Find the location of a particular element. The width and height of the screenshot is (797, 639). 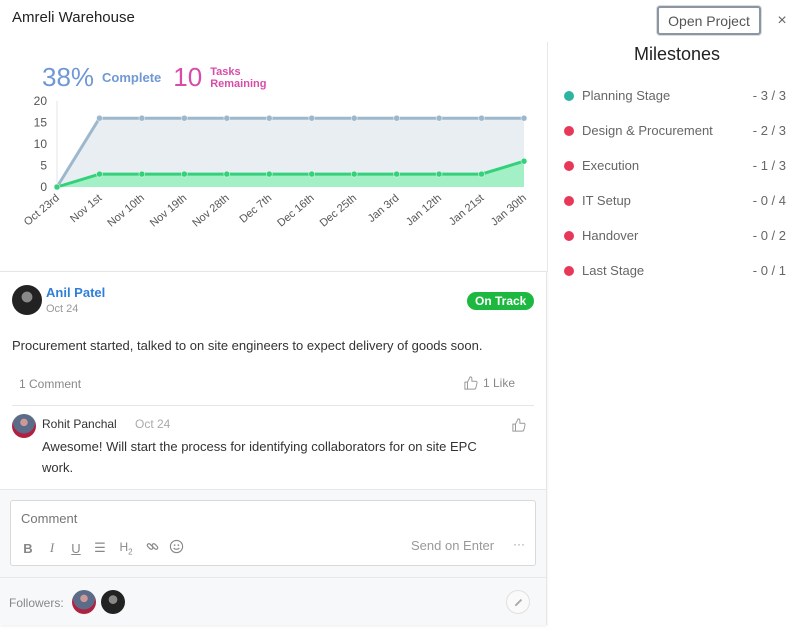

milestone-item: Design & Procurement - 2 / 3 is located at coordinates (675, 130).